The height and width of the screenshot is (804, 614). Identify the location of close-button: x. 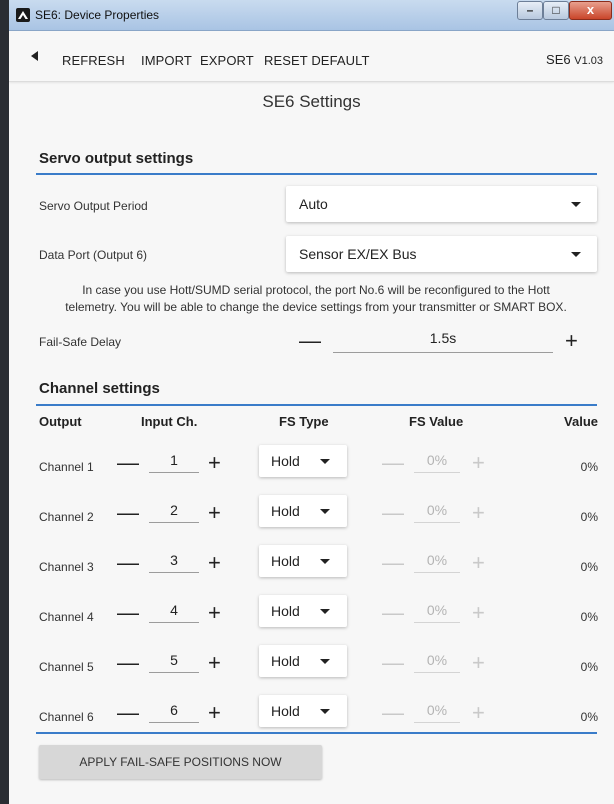
(590, 10).